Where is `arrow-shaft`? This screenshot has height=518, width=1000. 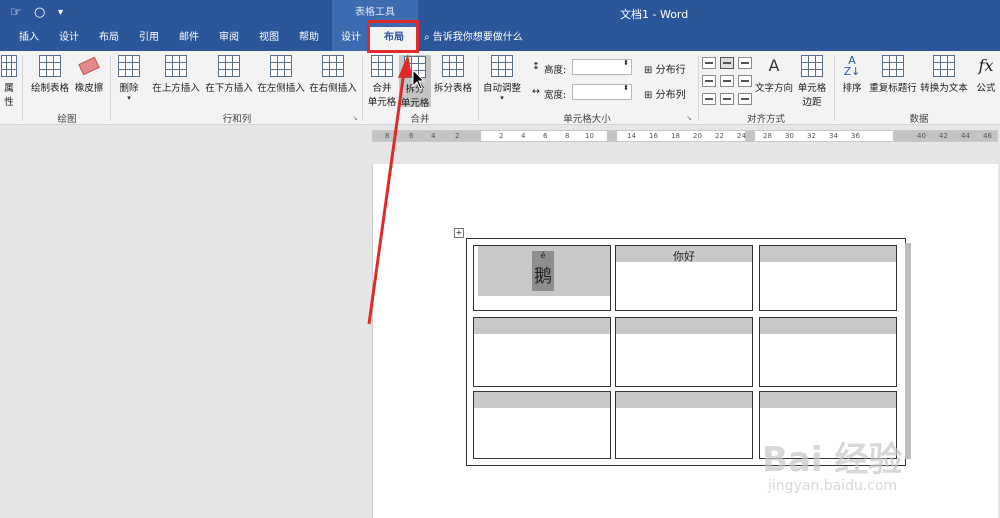 arrow-shaft is located at coordinates (387, 194).